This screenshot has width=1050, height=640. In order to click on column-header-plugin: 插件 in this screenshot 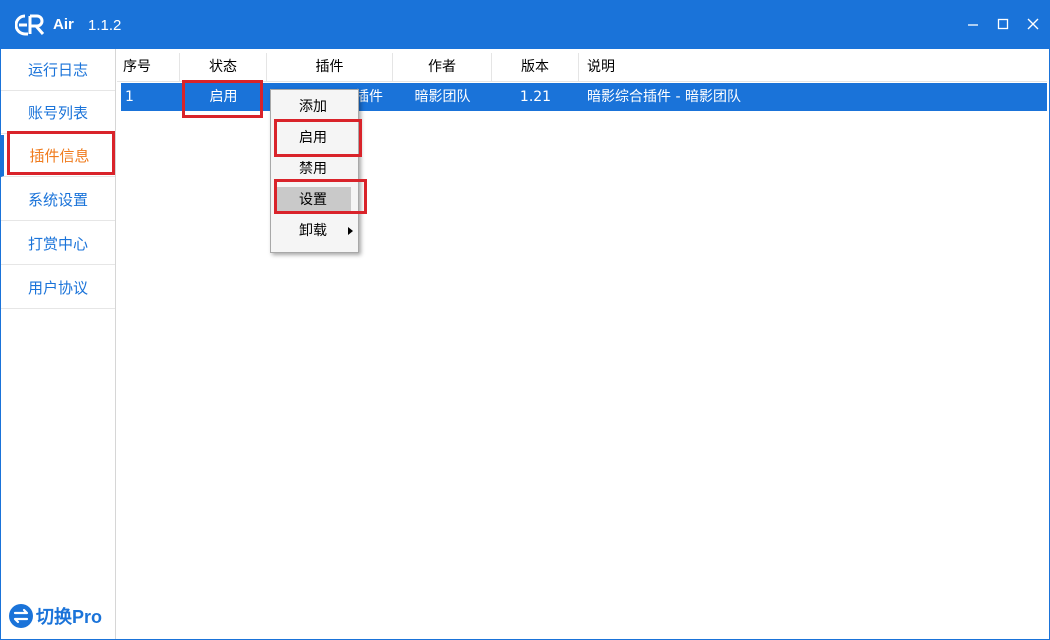, I will do `click(330, 67)`.